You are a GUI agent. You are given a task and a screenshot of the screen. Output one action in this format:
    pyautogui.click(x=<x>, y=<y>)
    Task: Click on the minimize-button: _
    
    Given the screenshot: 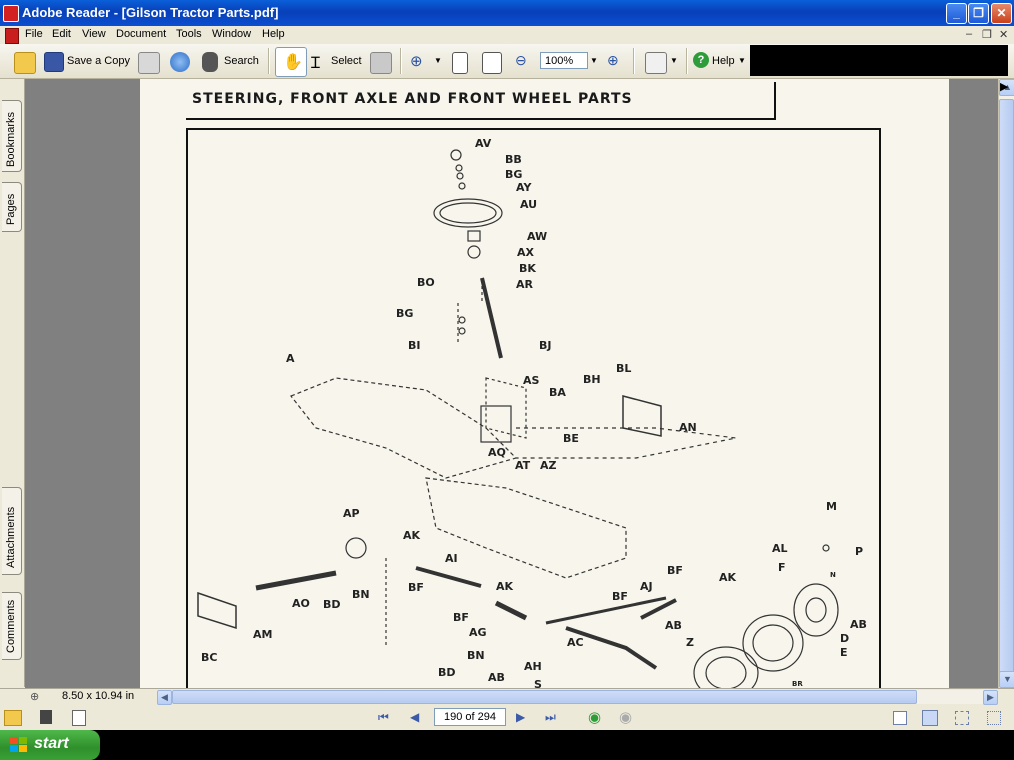 What is the action you would take?
    pyautogui.click(x=956, y=13)
    